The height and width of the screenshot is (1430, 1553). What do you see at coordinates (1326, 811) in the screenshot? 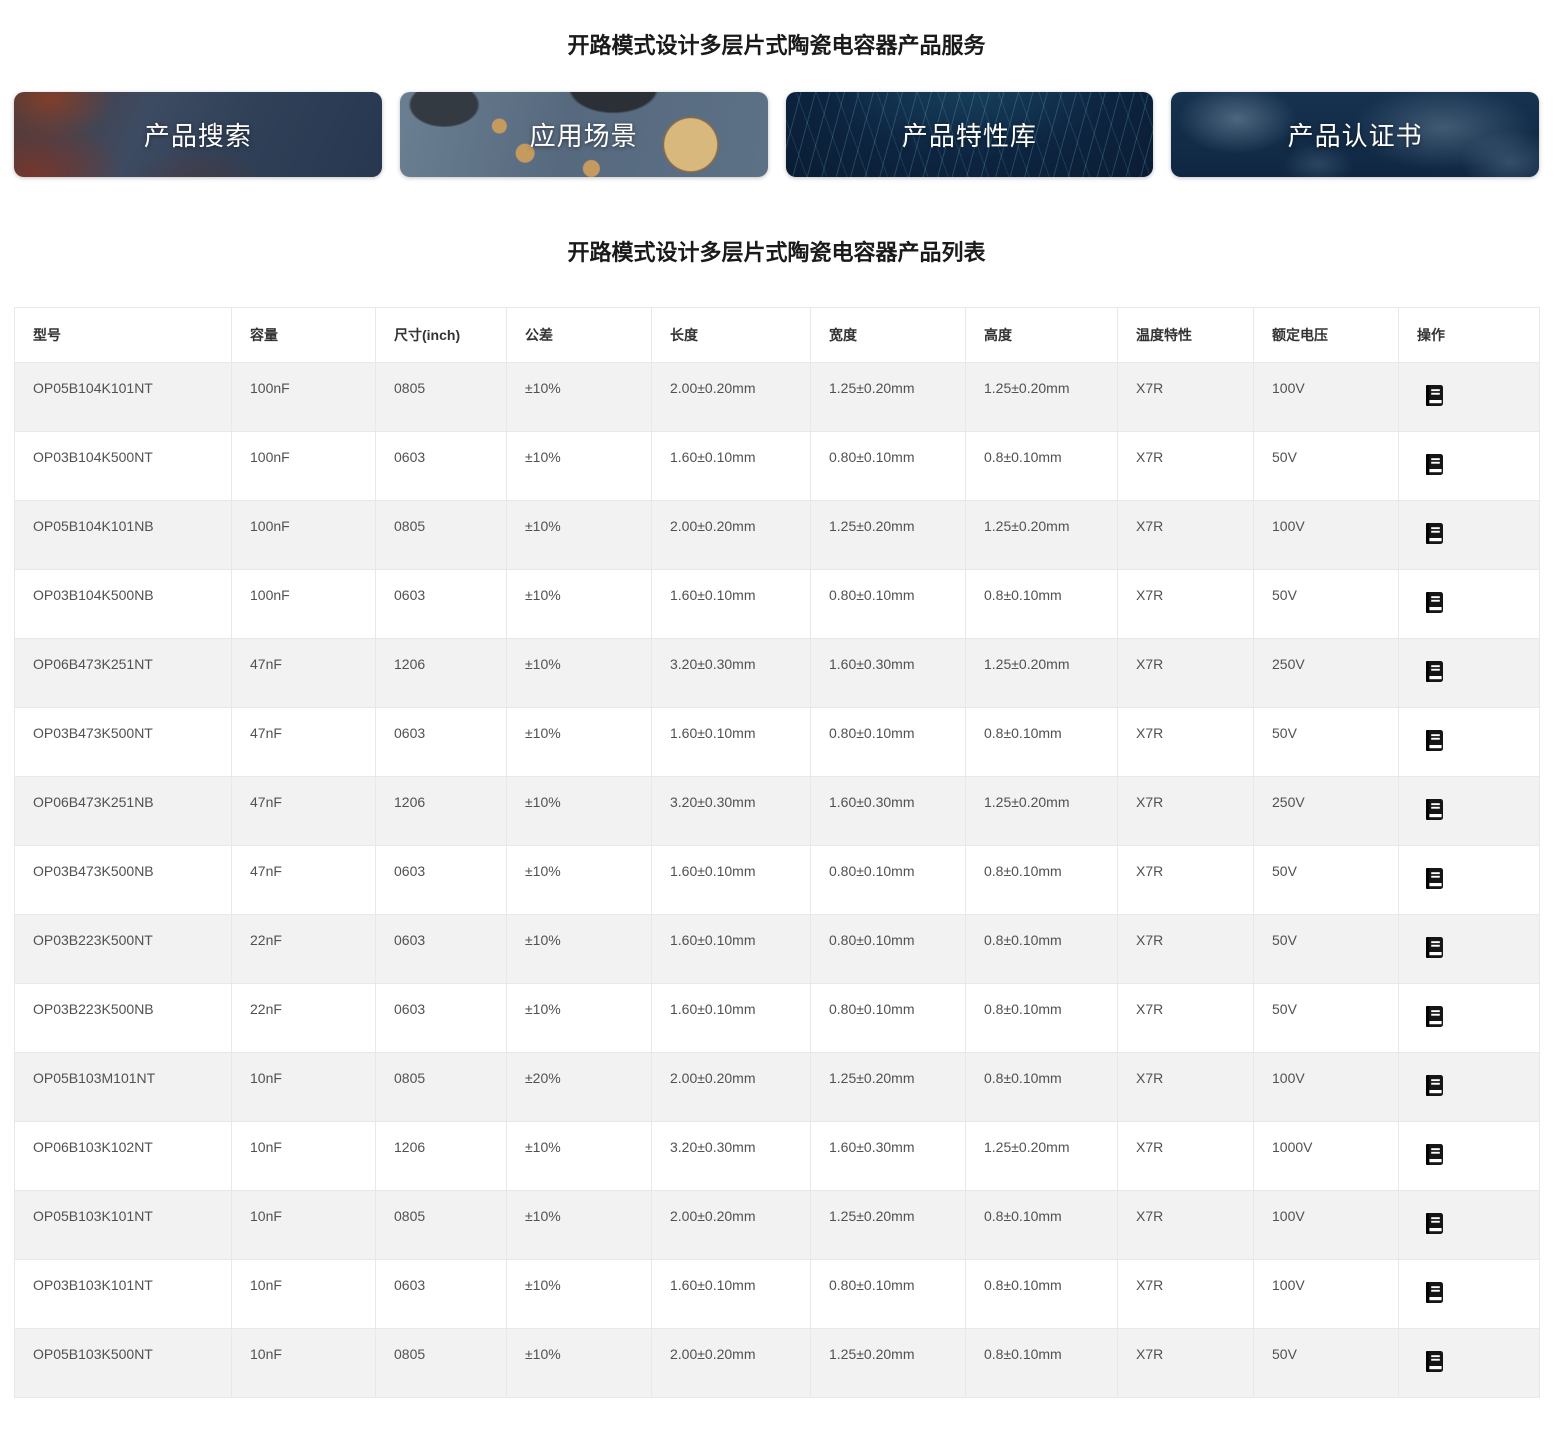
I see `cell-rated-voltage: 250V` at bounding box center [1326, 811].